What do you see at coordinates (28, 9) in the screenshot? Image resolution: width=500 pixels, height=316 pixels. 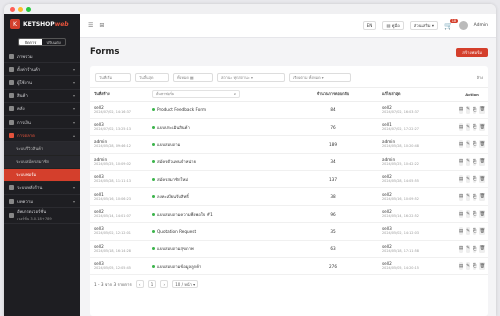 I see `maximize-window-button` at bounding box center [28, 9].